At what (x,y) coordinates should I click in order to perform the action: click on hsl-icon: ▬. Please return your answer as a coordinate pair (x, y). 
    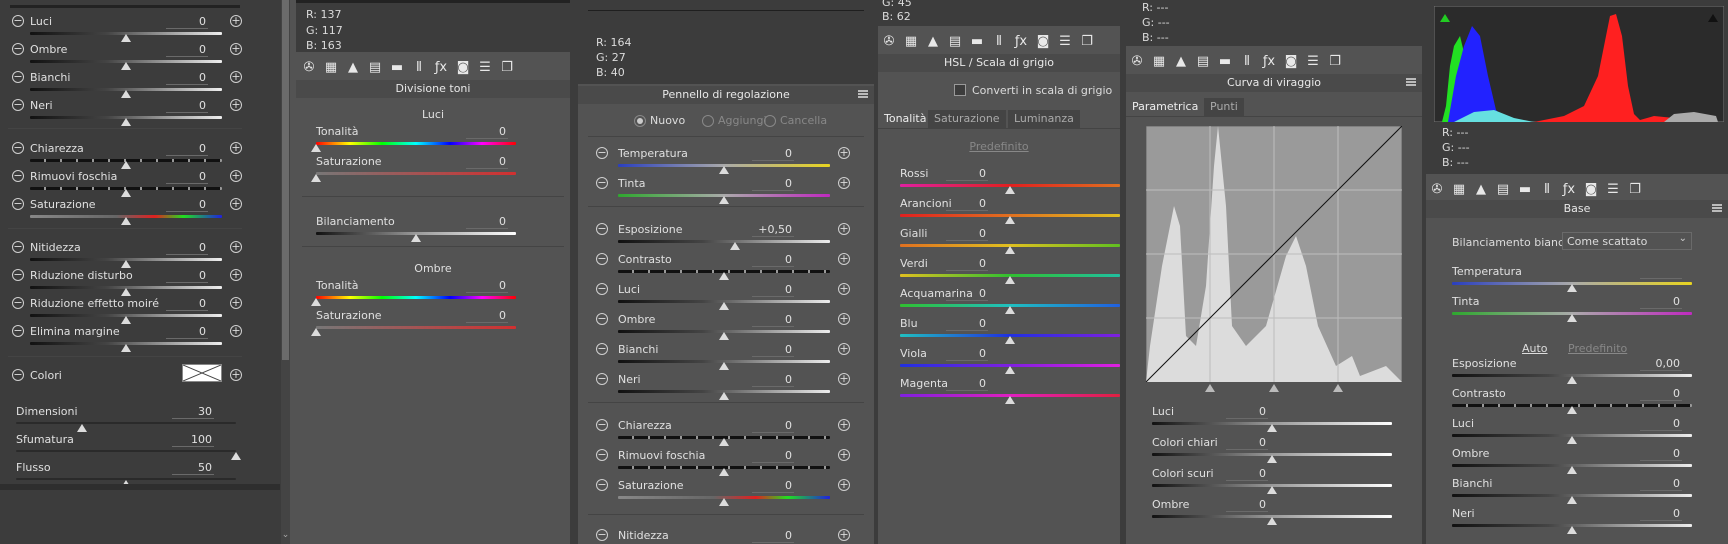
    Looking at the image, I should click on (1225, 61).